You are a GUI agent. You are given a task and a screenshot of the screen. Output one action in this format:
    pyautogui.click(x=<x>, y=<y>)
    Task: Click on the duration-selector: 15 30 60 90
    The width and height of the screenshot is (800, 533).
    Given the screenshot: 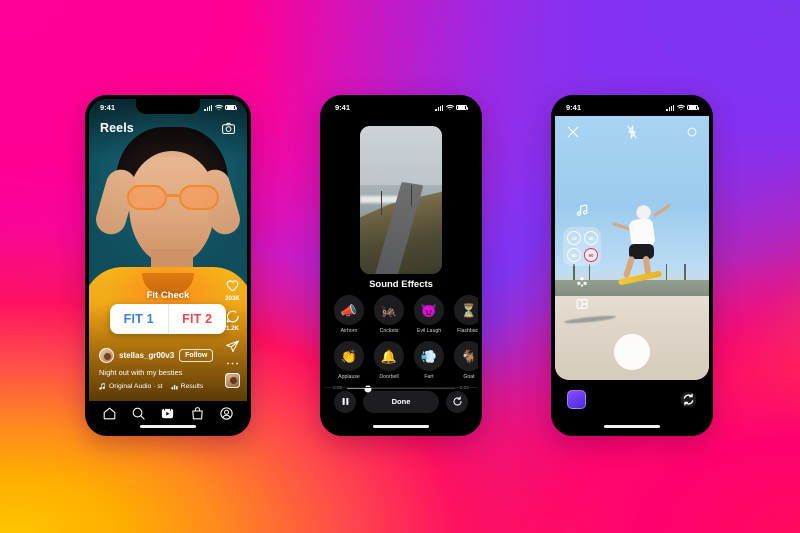 What is the action you would take?
    pyautogui.click(x=582, y=246)
    